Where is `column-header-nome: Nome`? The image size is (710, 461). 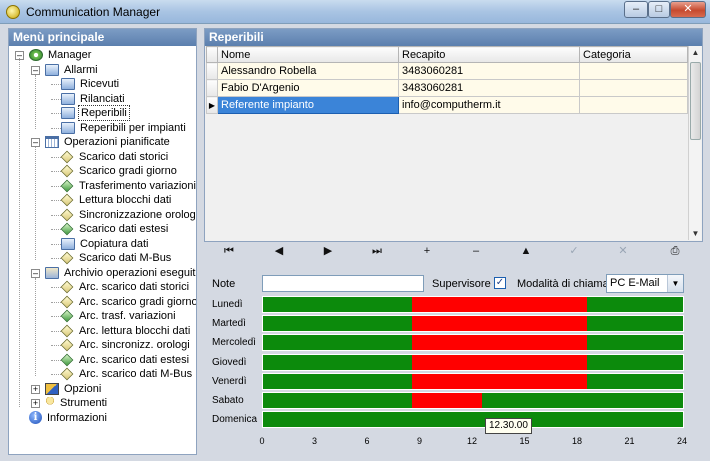 column-header-nome: Nome is located at coordinates (308, 54).